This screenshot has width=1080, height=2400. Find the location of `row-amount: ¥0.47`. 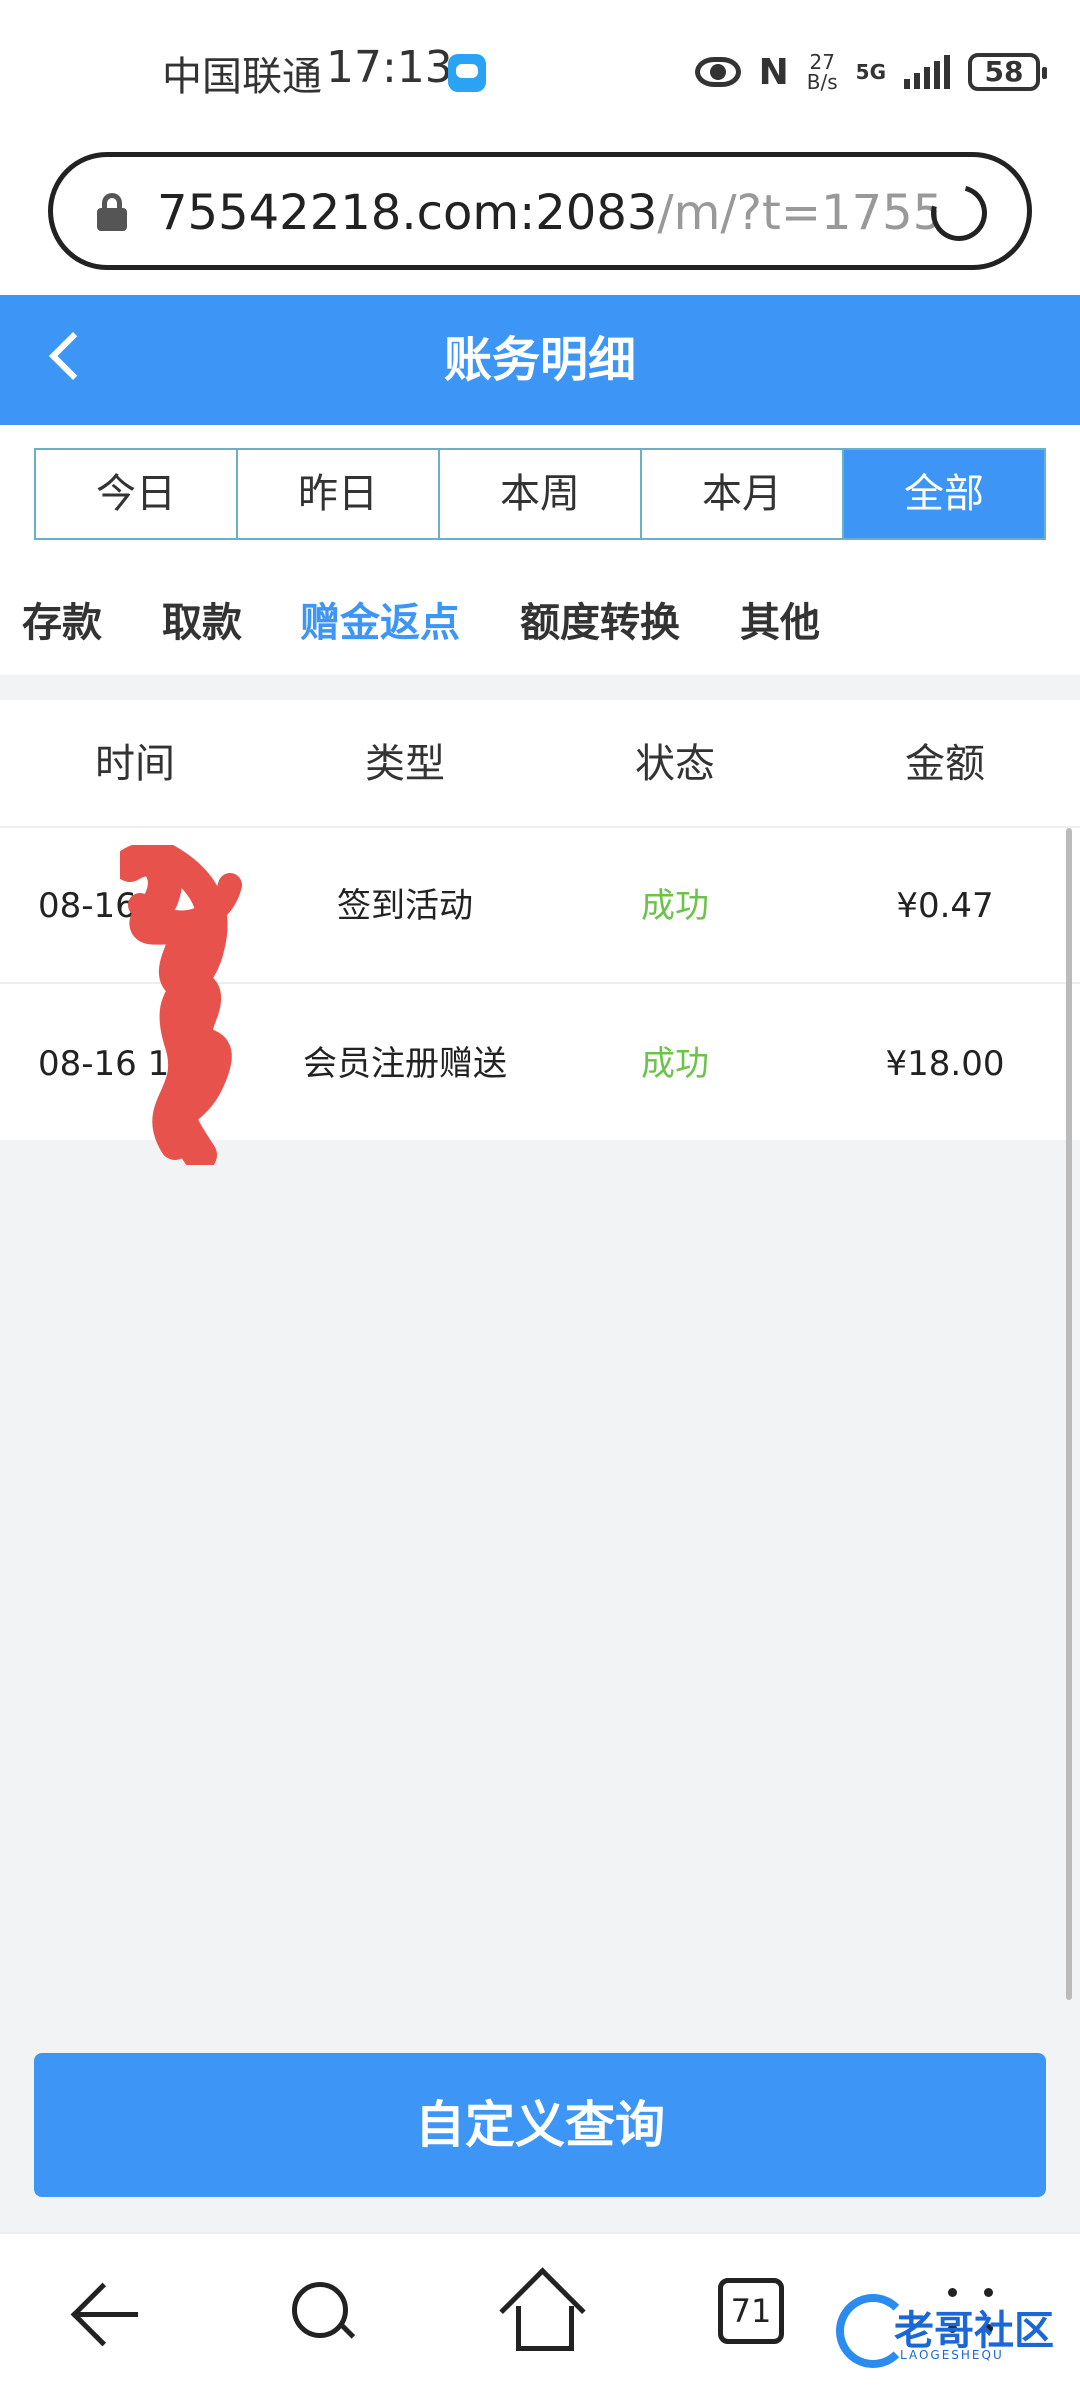

row-amount: ¥0.47 is located at coordinates (945, 906).